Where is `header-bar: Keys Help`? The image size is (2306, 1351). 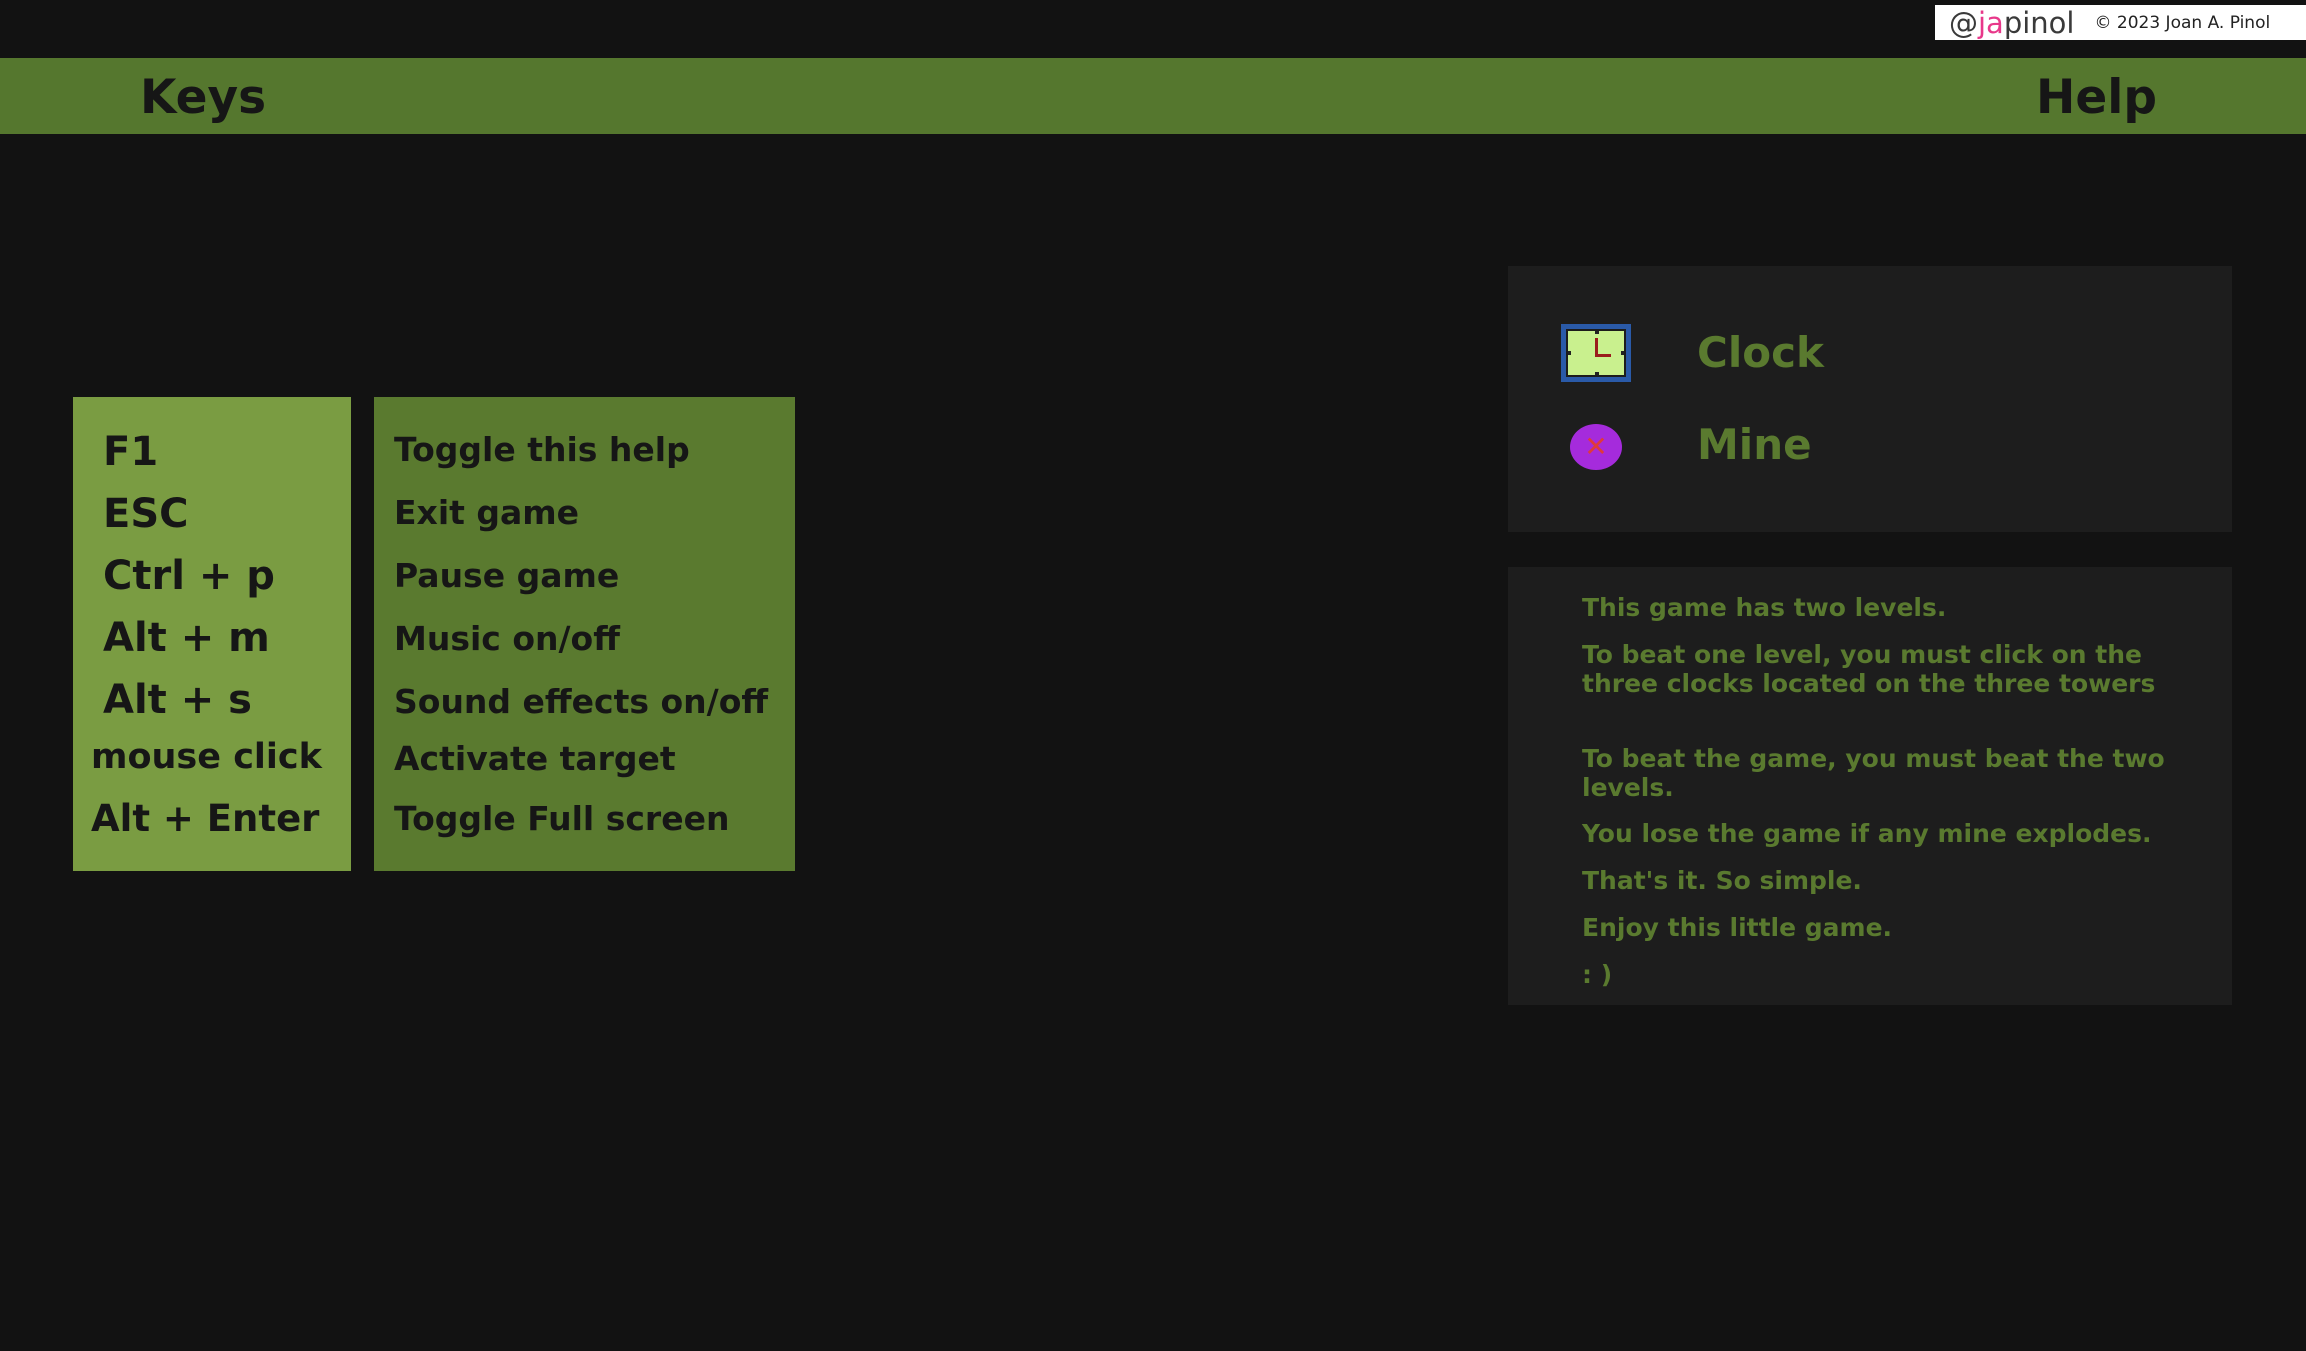
header-bar: Keys Help is located at coordinates (1153, 96).